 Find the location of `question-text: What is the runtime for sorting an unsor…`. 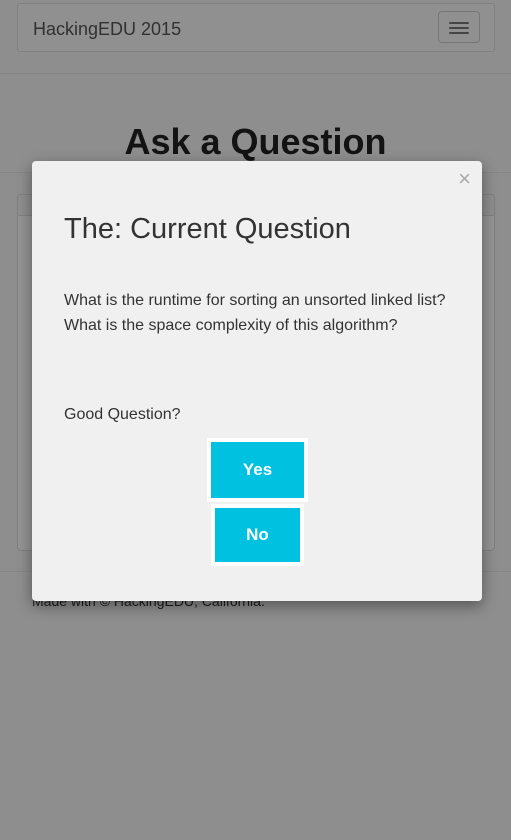

question-text: What is the runtime for sorting an unsor… is located at coordinates (255, 313).